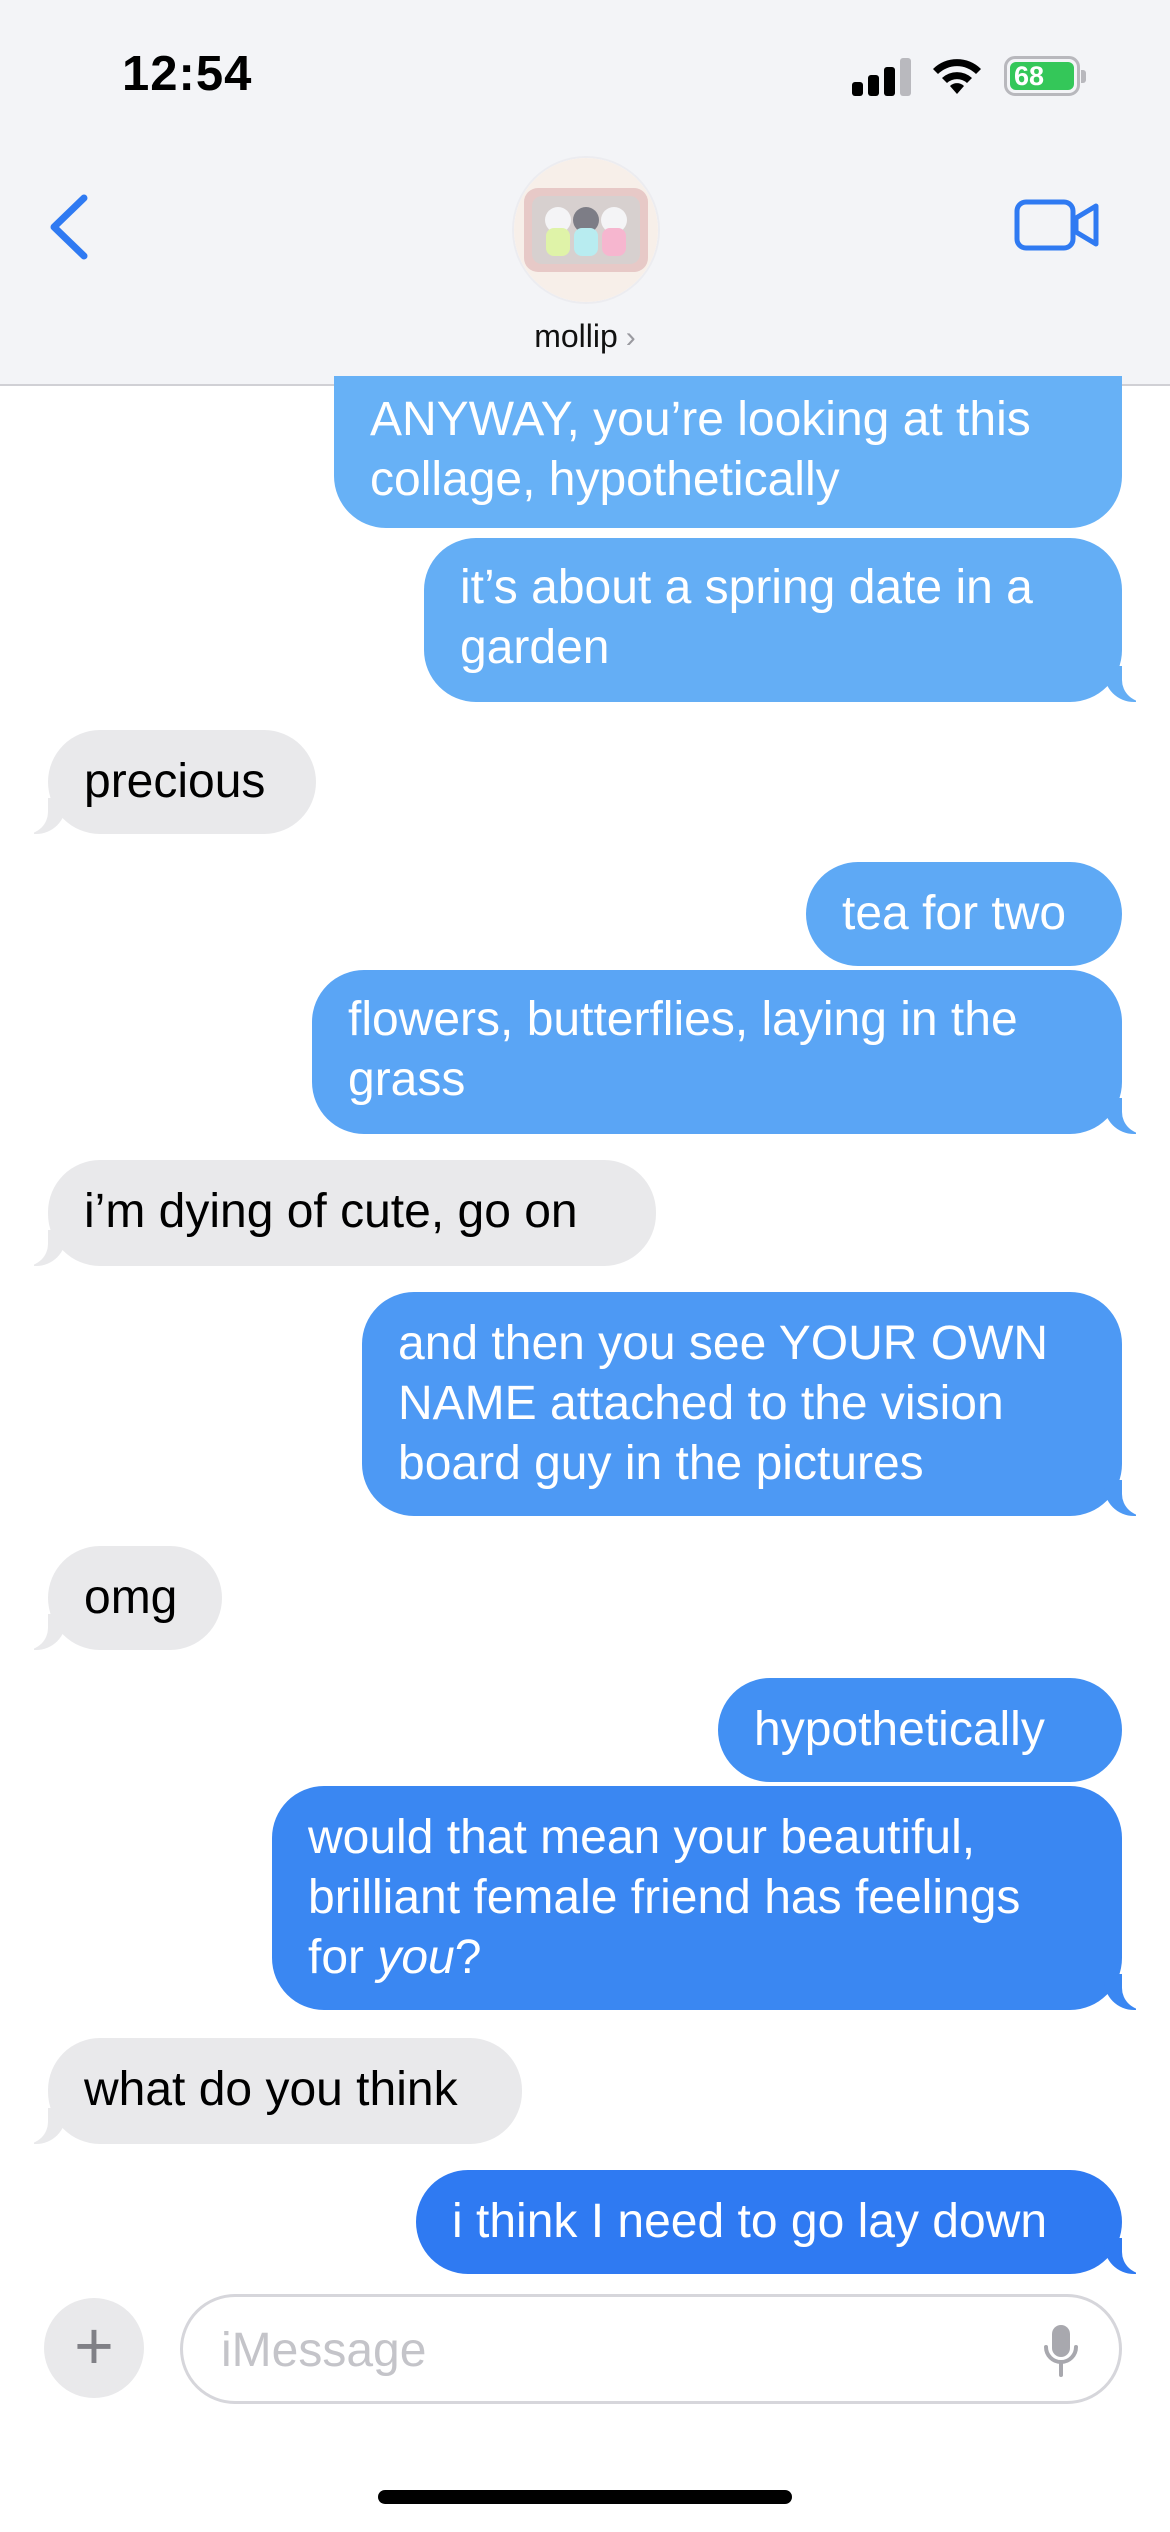  I want to click on plus-icon: +, so click(94, 2348).